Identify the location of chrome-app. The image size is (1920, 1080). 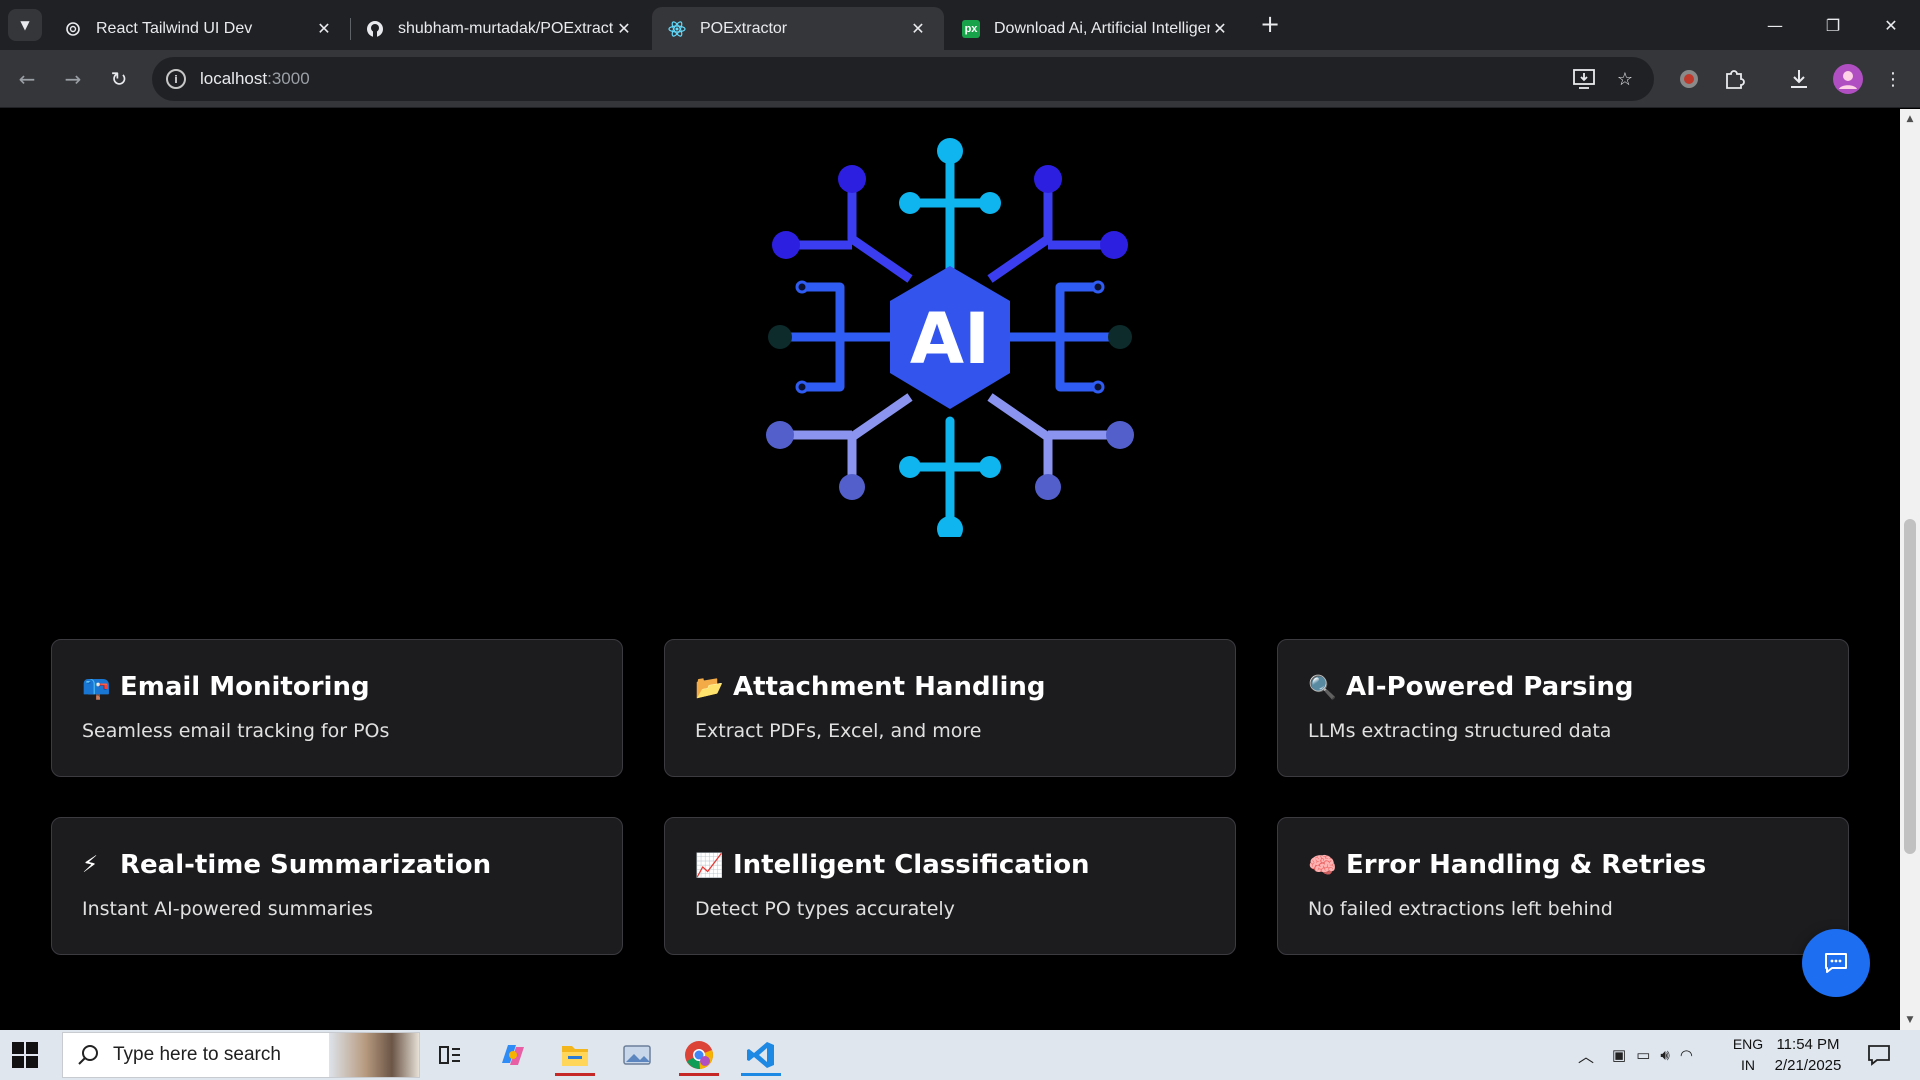
(699, 1055).